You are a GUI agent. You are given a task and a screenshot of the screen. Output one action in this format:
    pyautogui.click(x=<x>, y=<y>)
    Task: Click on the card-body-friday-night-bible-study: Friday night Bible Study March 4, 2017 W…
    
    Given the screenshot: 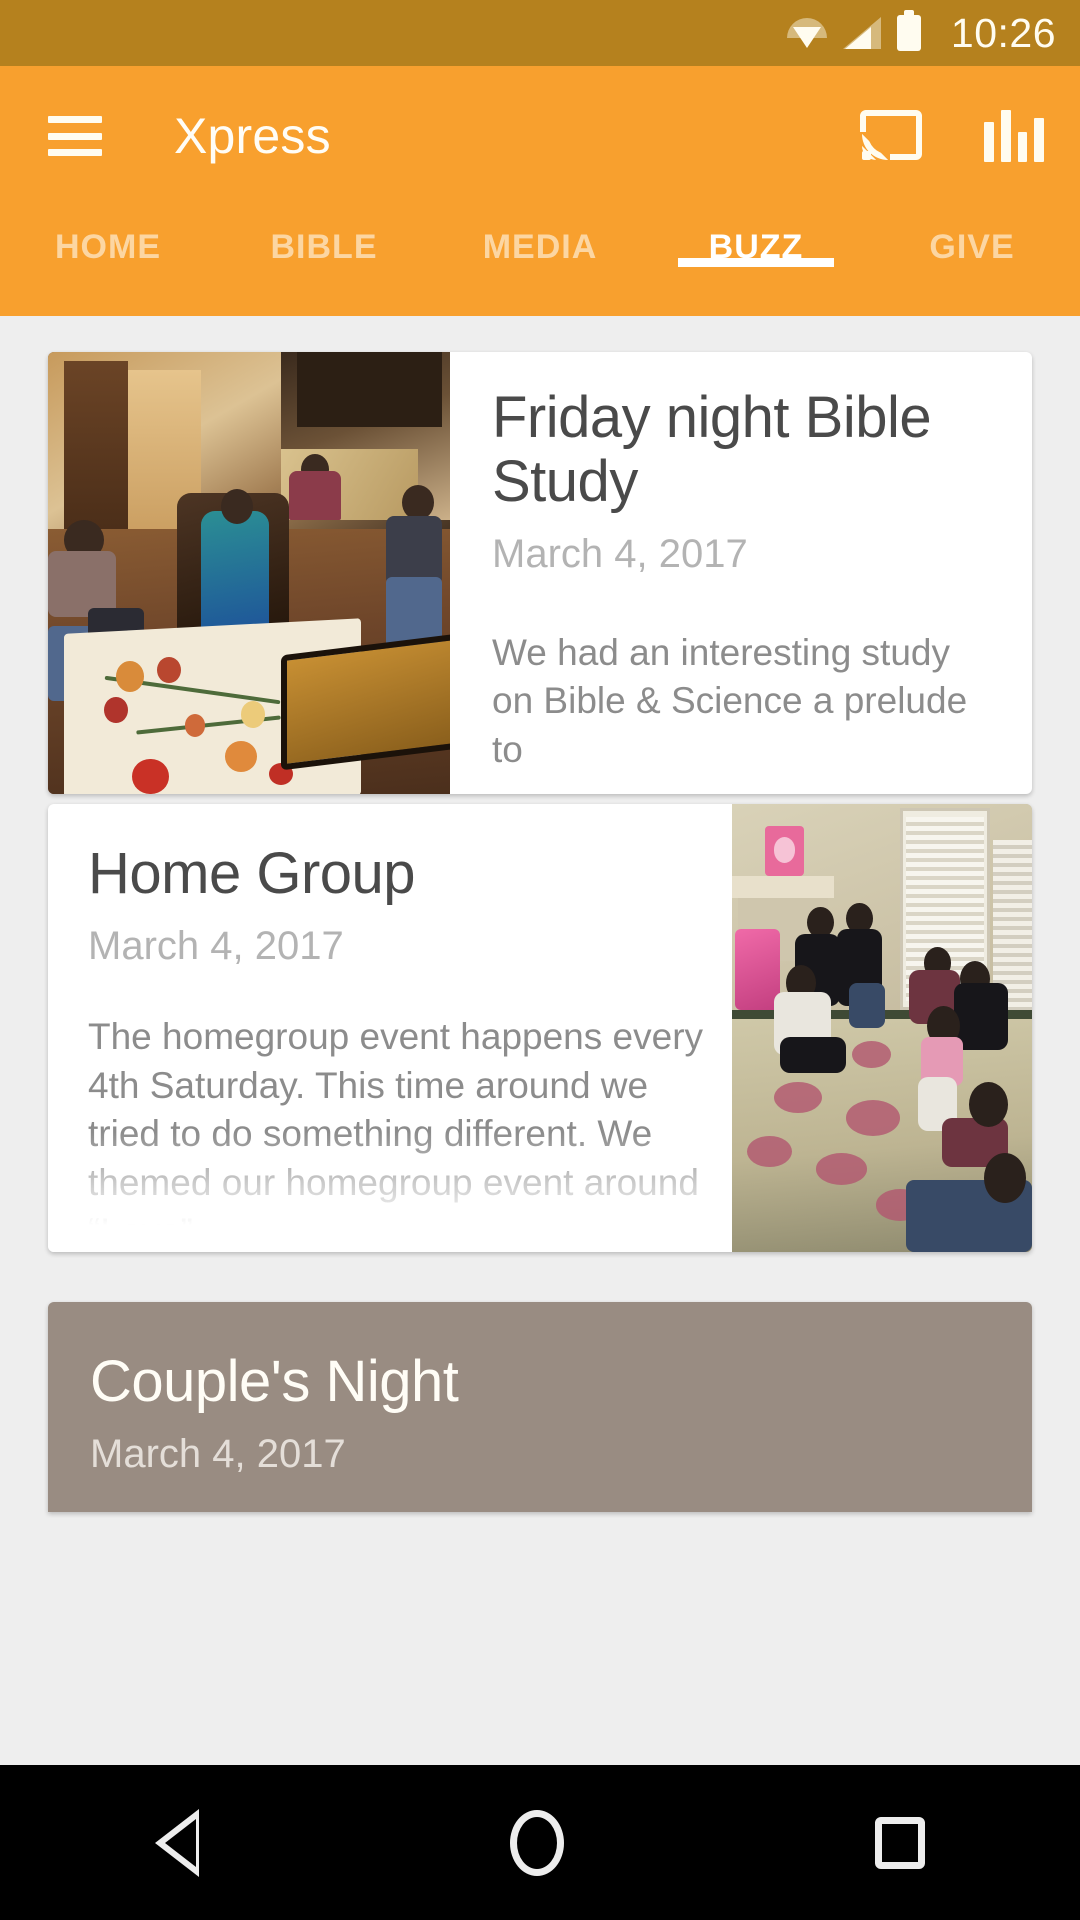 What is the action you would take?
    pyautogui.click(x=741, y=573)
    